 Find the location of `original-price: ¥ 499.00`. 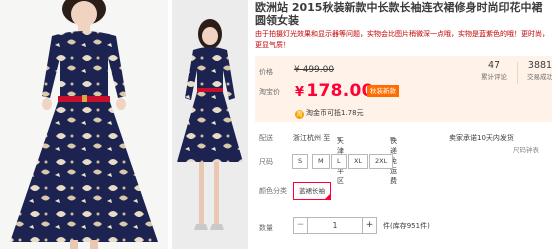

original-price: ¥ 499.00 is located at coordinates (314, 70).